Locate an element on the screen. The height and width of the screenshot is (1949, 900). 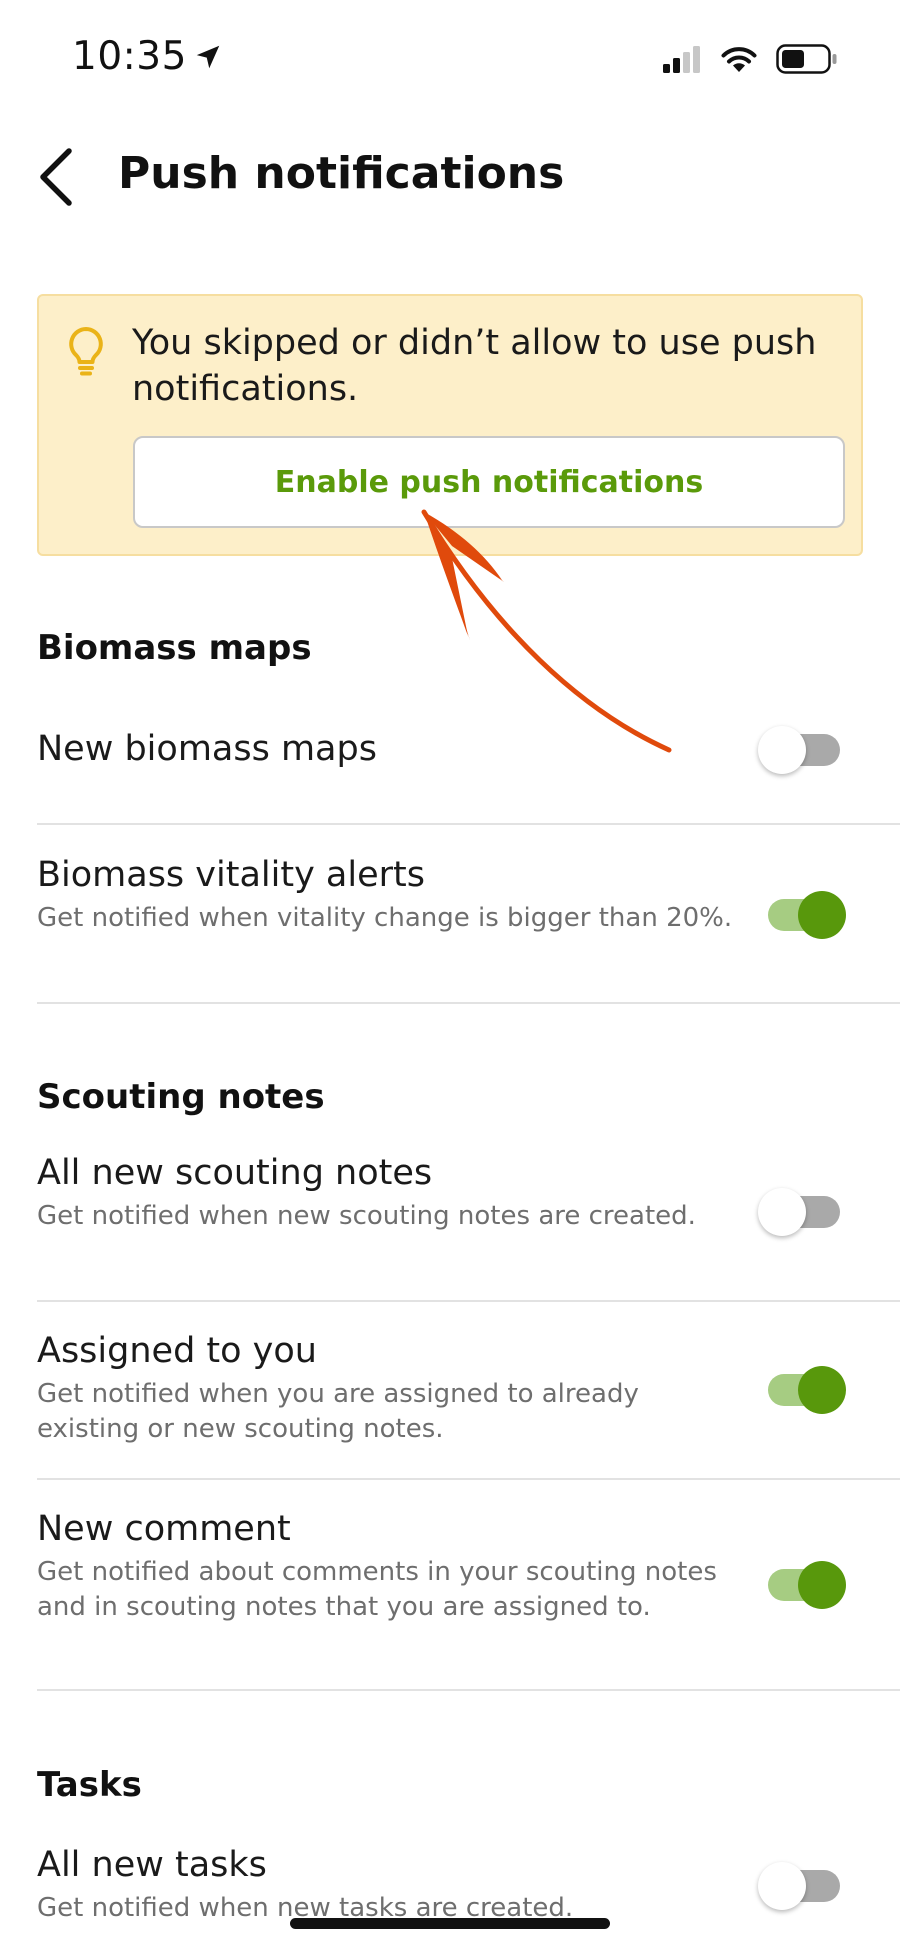
status-time-text: 10:35 is located at coordinates (129, 56).